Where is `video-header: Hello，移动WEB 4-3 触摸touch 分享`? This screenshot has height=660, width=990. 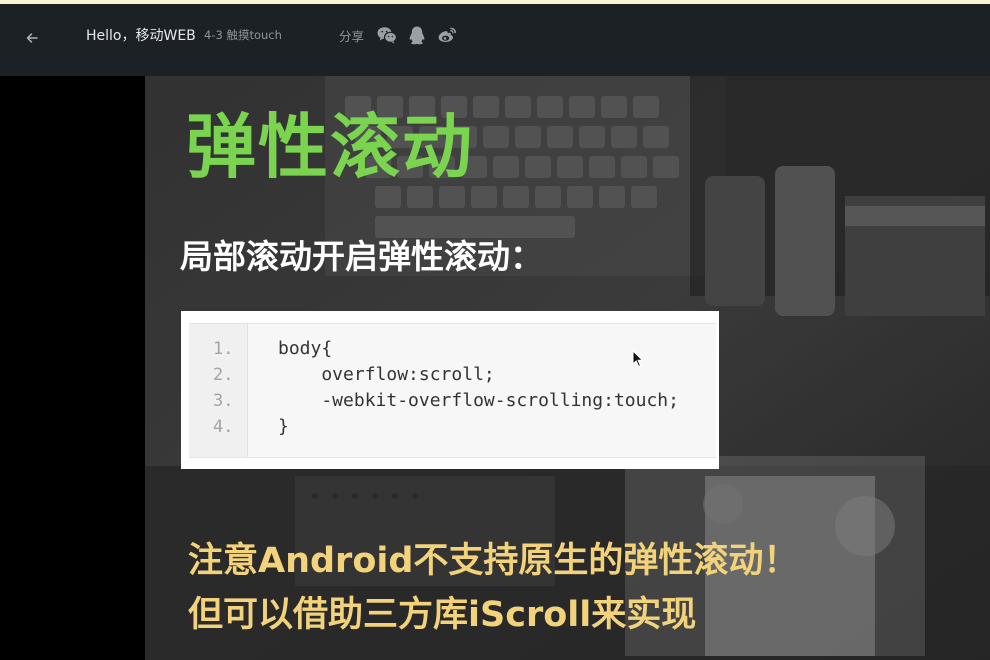
video-header: Hello，移动WEB 4-3 触摸touch 分享 is located at coordinates (495, 40).